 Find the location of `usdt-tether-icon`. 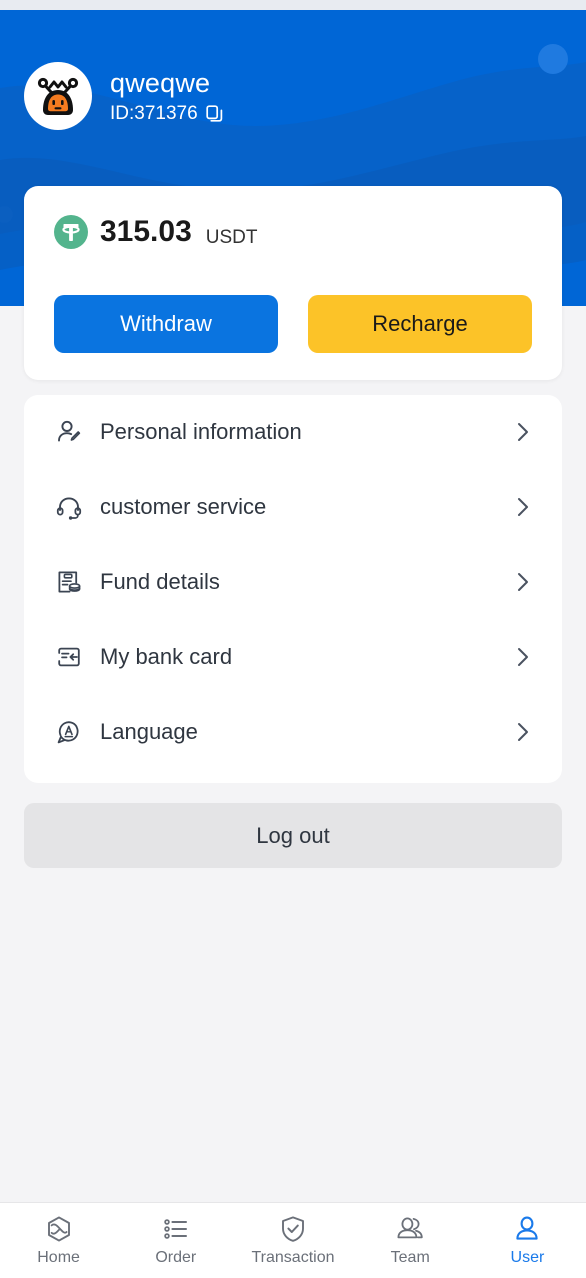

usdt-tether-icon is located at coordinates (71, 232).